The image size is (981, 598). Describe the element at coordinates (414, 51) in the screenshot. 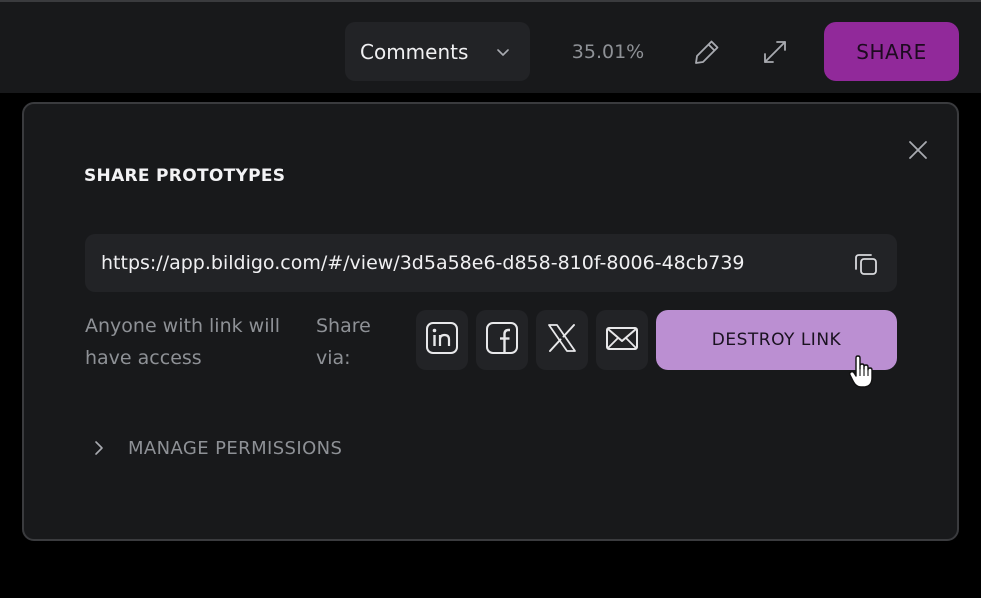

I see `mode-dropdown-label: Comments` at that location.